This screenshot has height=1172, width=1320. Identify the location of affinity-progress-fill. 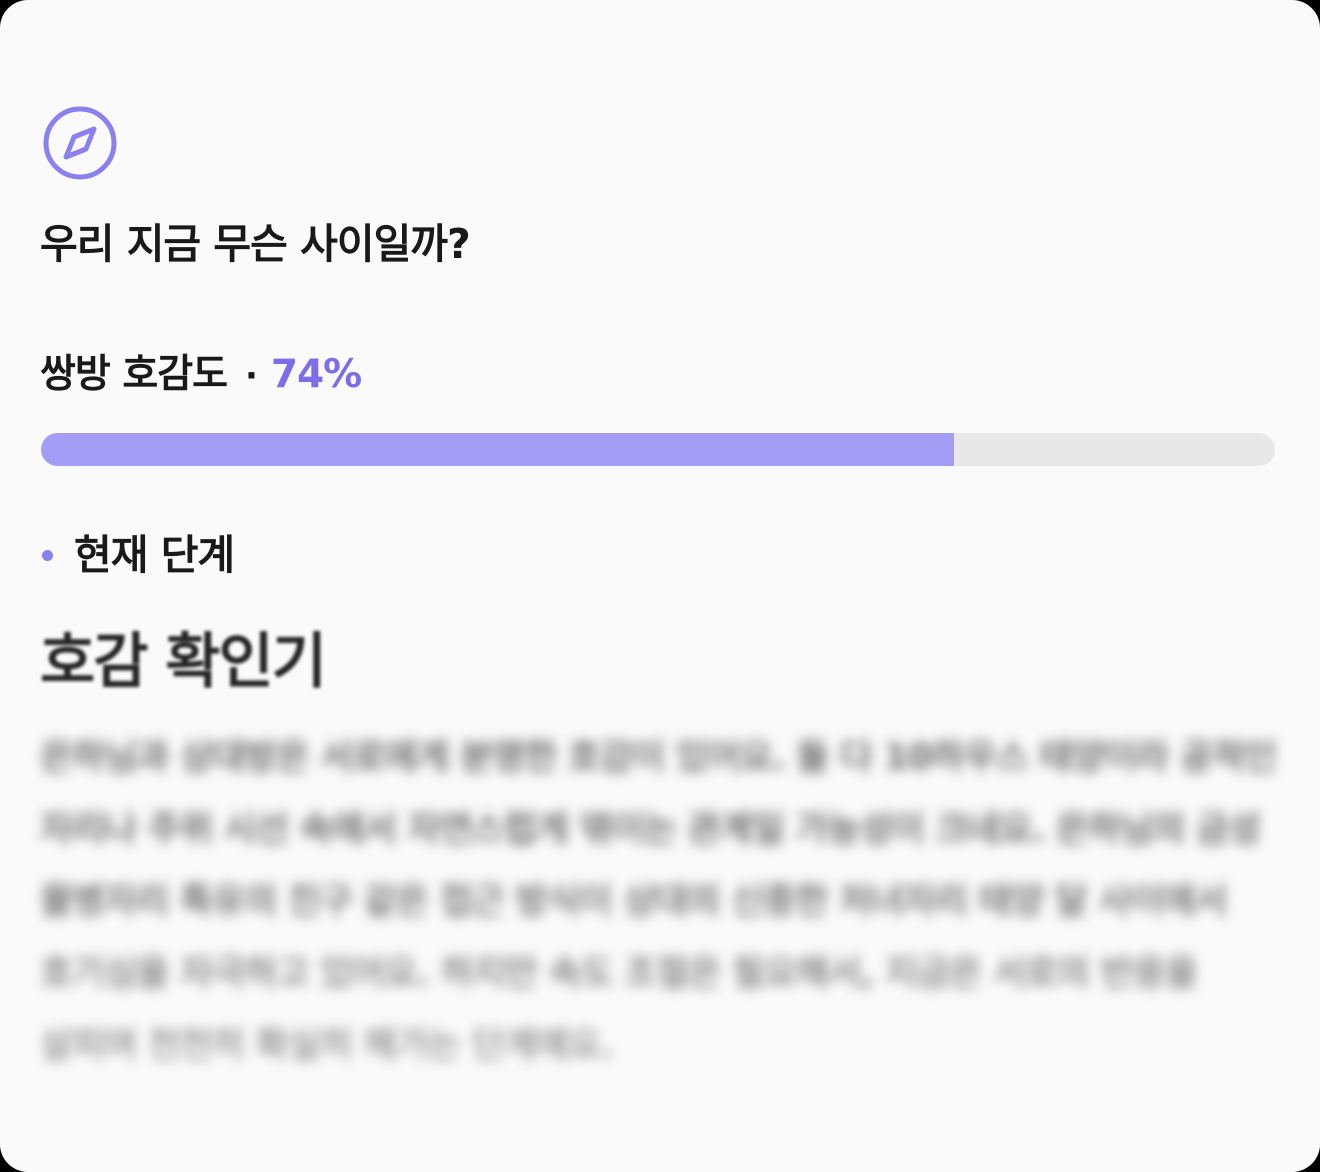
(498, 449).